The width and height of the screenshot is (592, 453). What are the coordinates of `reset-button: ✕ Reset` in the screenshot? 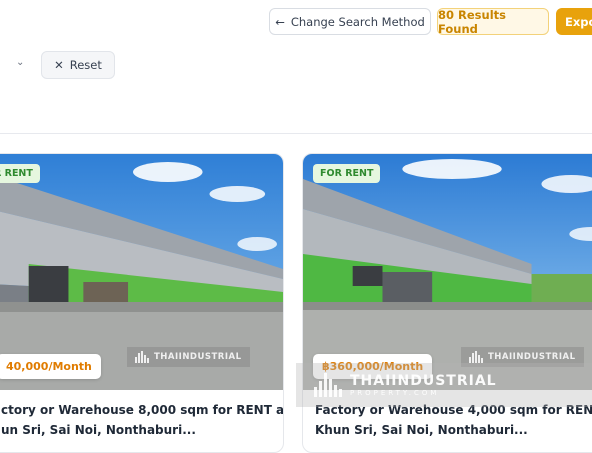 It's located at (78, 65).